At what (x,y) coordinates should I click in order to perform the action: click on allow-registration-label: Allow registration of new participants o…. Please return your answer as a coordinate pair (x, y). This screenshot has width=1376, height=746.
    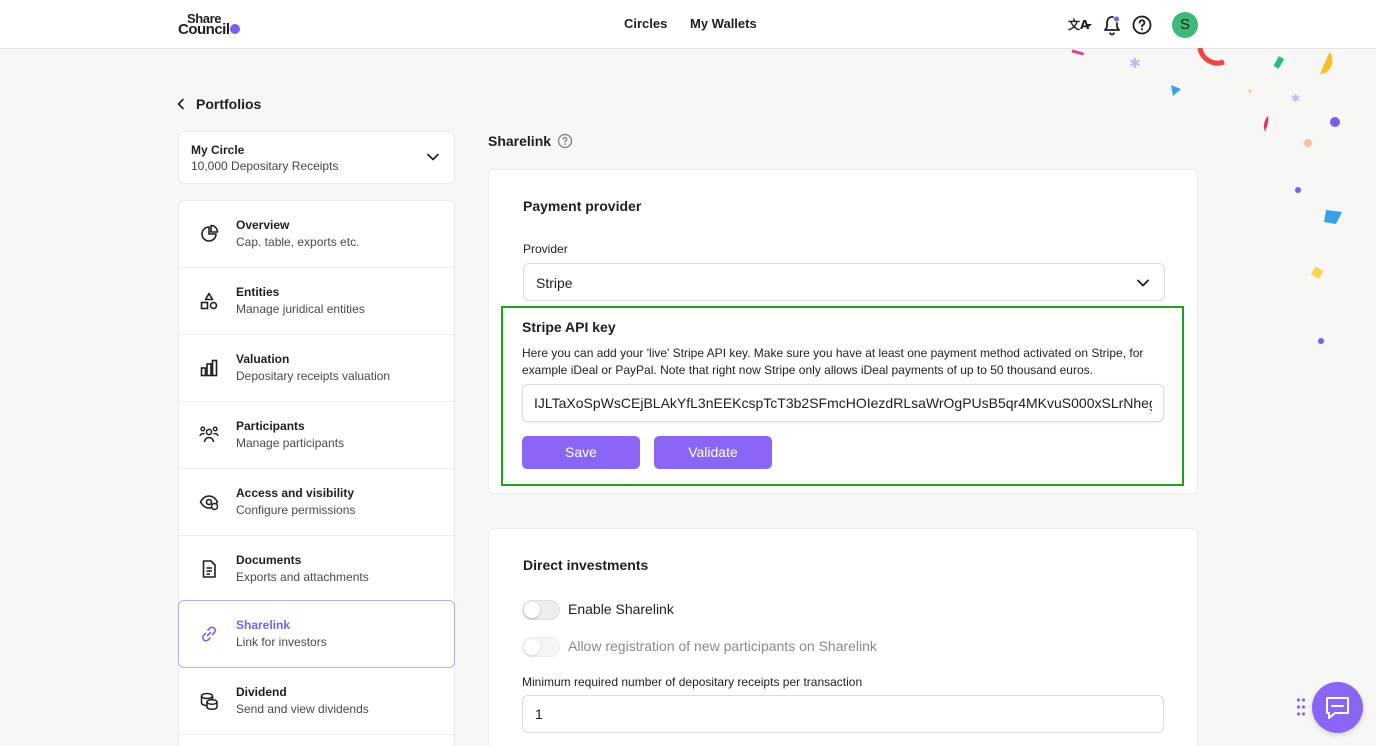
    Looking at the image, I should click on (722, 646).